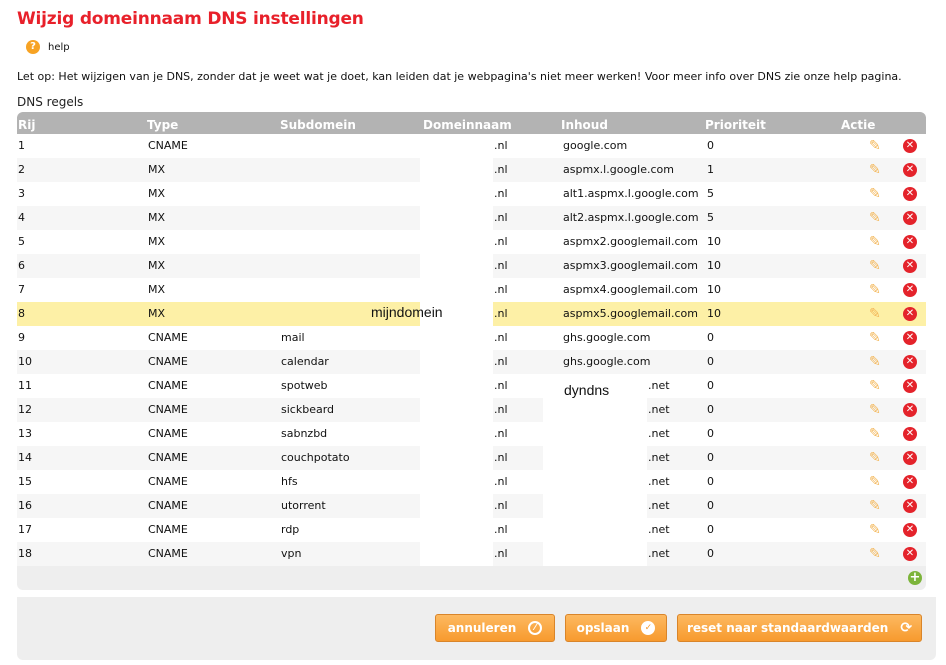 This screenshot has height=665, width=946. Describe the element at coordinates (799, 628) in the screenshot. I see `reset-button: reset naar standaardwaarden ⟳` at that location.